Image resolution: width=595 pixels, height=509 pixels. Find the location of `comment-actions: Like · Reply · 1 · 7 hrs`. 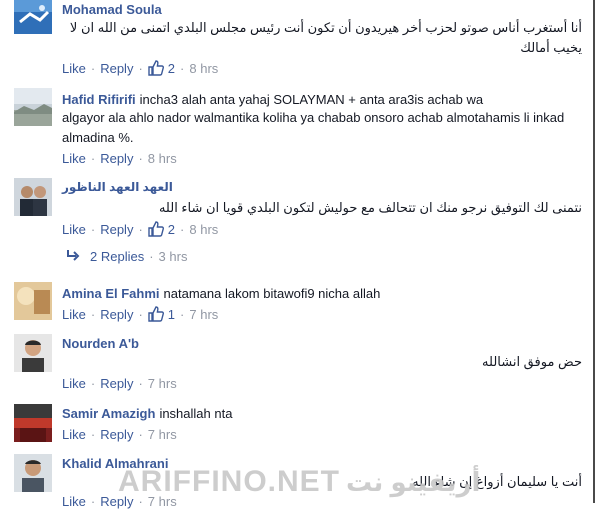

comment-actions: Like · Reply · 1 · 7 hrs is located at coordinates (140, 314).